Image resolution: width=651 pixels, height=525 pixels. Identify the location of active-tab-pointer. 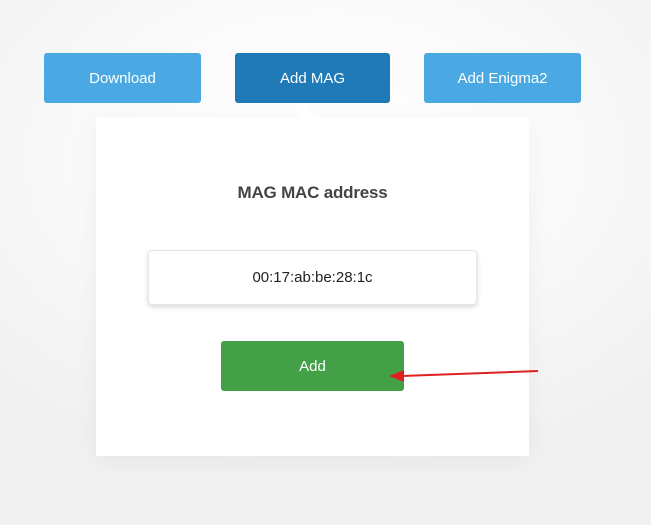
(306, 110).